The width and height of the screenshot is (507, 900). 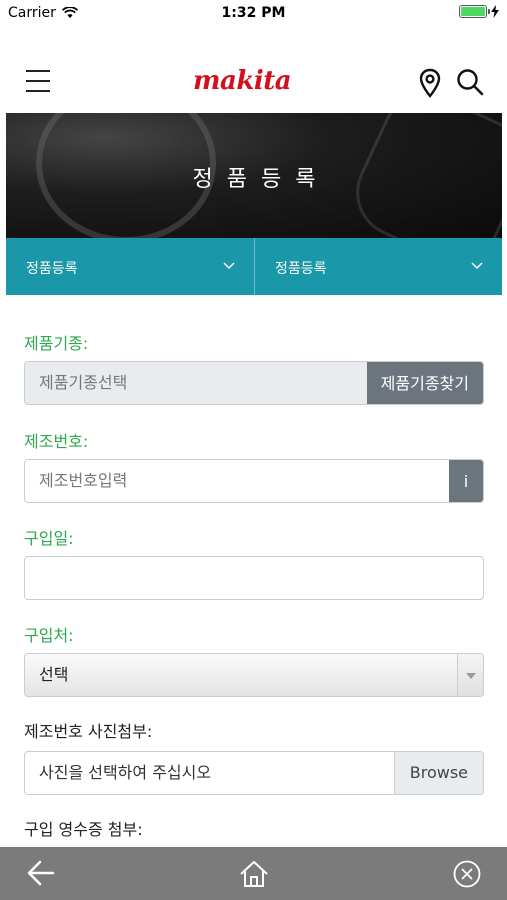 I want to click on search-button, so click(x=470, y=84).